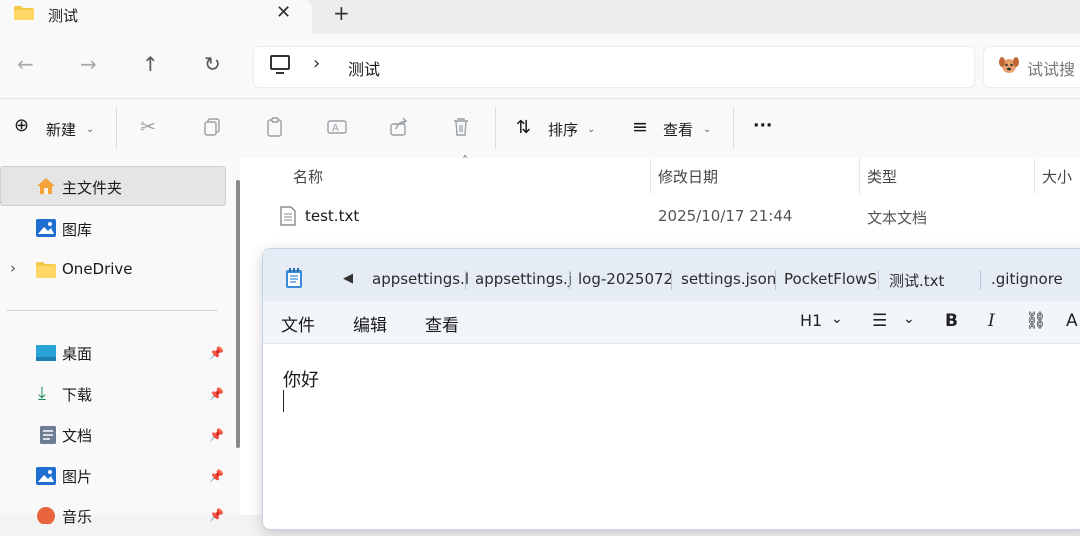 The image size is (1080, 536). Describe the element at coordinates (280, 73) in the screenshot. I see `this-pc-icon-stand` at that location.